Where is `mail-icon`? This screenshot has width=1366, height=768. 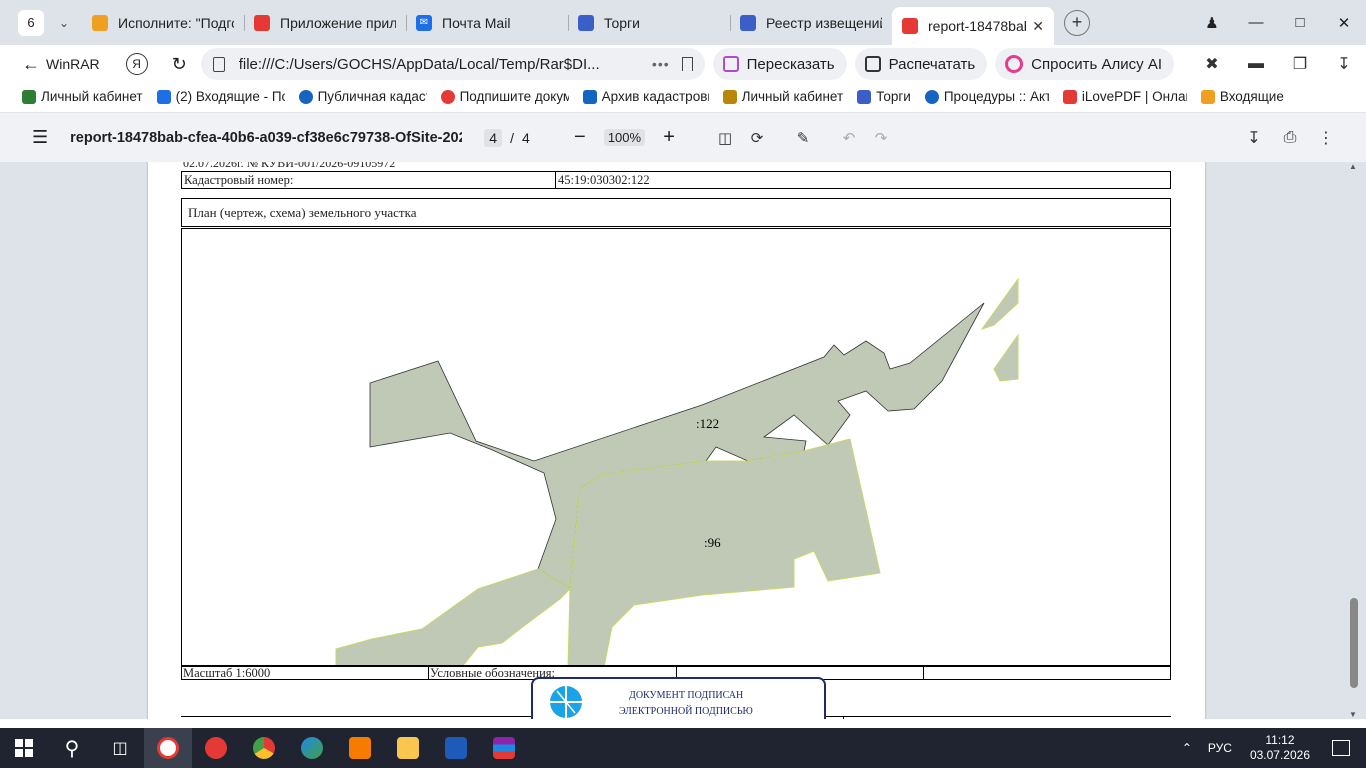
mail-icon is located at coordinates (163, 96).